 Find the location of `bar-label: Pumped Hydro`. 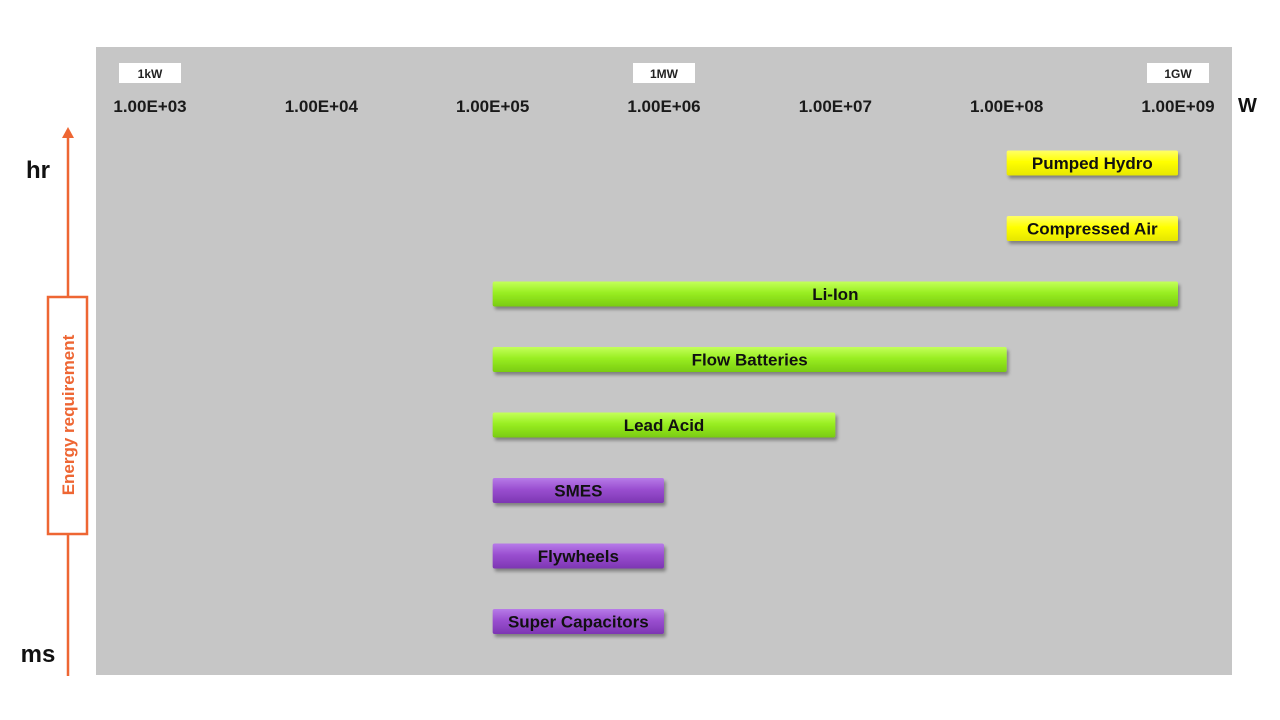

bar-label: Pumped Hydro is located at coordinates (1092, 163).